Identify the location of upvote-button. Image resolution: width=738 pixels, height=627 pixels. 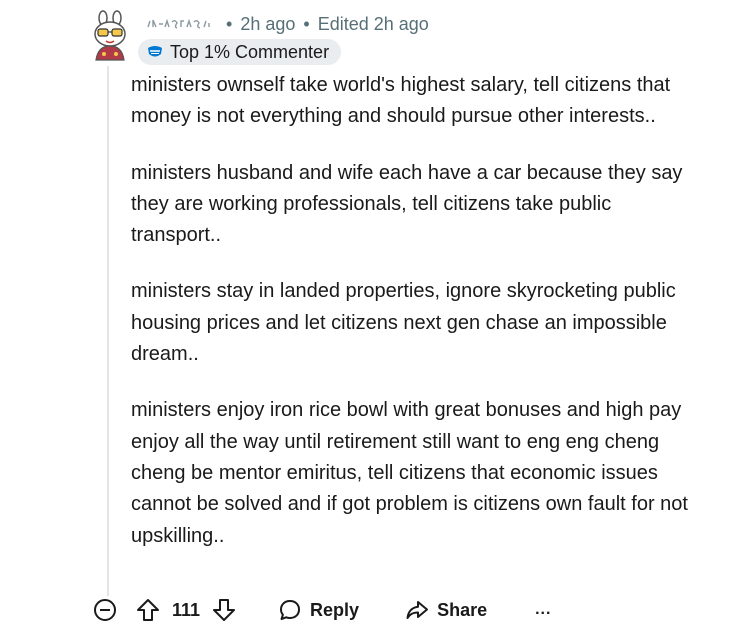
(148, 610).